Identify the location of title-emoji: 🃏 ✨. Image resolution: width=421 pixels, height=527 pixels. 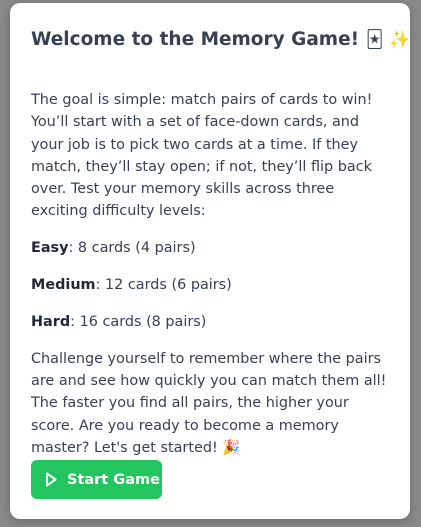
(388, 40).